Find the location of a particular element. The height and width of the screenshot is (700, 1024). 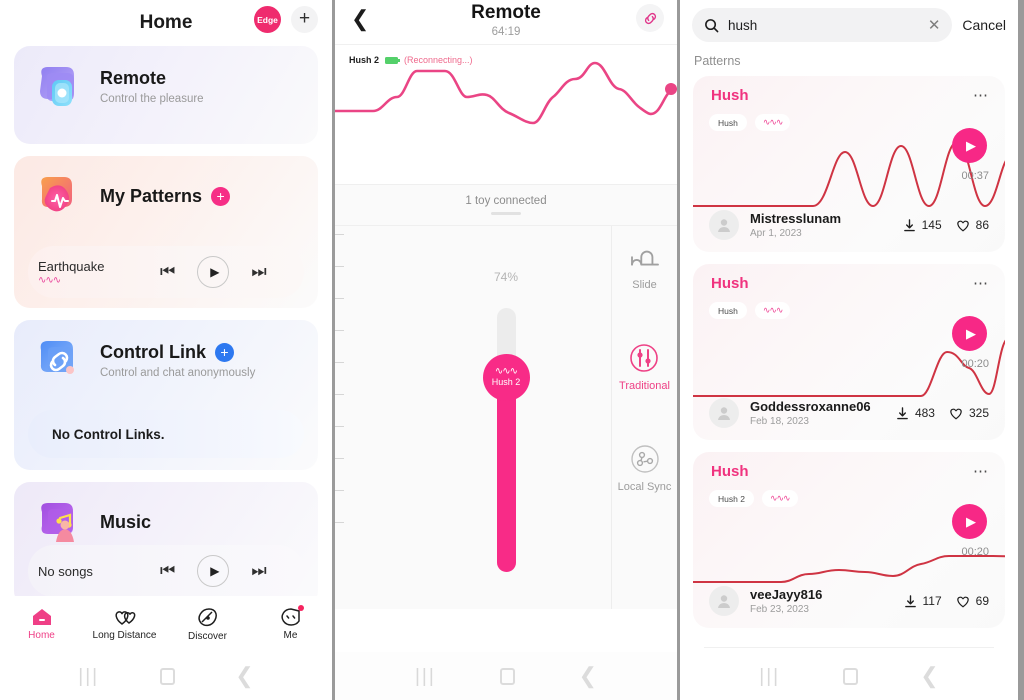

card-remote: Remote Control the pleasure is located at coordinates (166, 95).